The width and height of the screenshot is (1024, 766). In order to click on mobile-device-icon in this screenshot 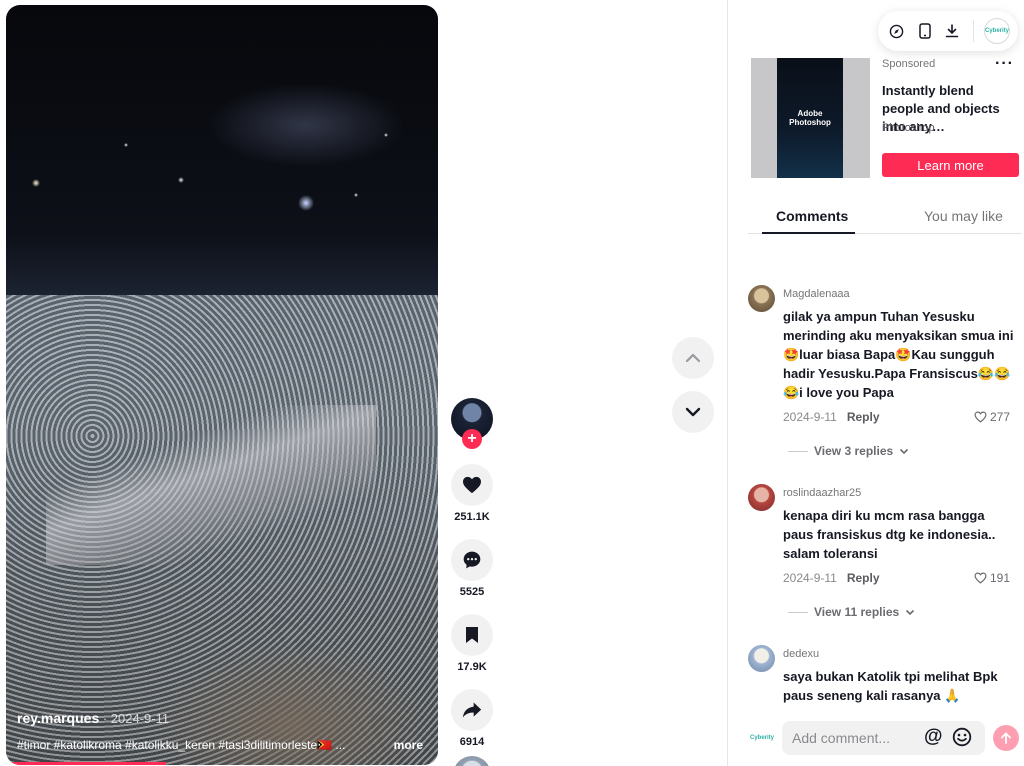, I will do `click(925, 31)`.